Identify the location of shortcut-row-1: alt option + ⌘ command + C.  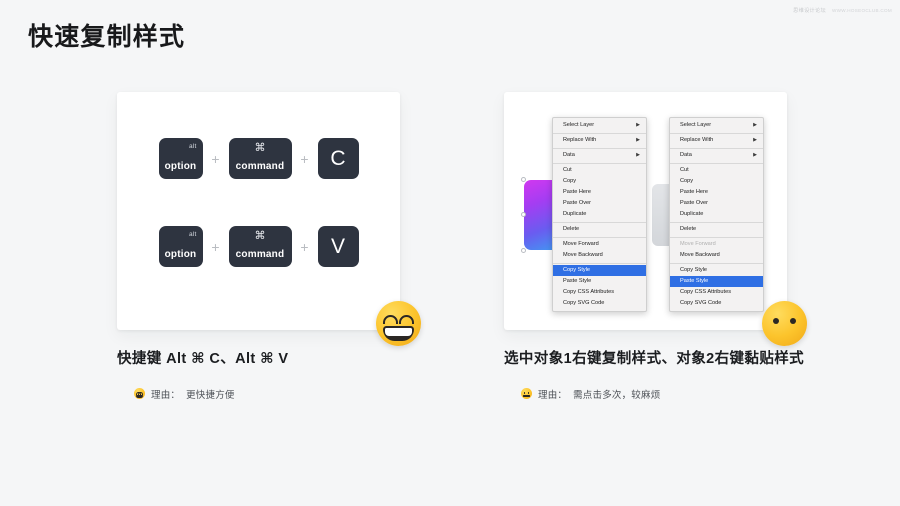
(258, 158).